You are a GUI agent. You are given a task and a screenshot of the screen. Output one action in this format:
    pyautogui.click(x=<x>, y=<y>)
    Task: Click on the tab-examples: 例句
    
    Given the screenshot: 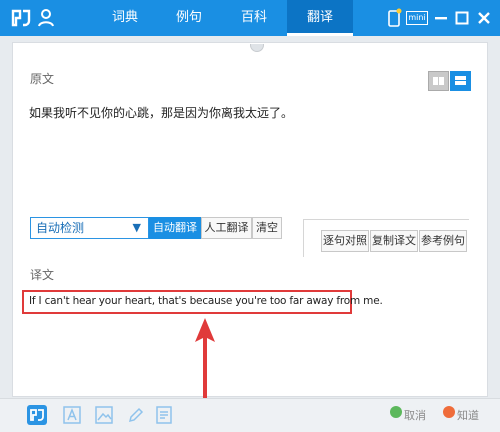 What is the action you would take?
    pyautogui.click(x=189, y=18)
    